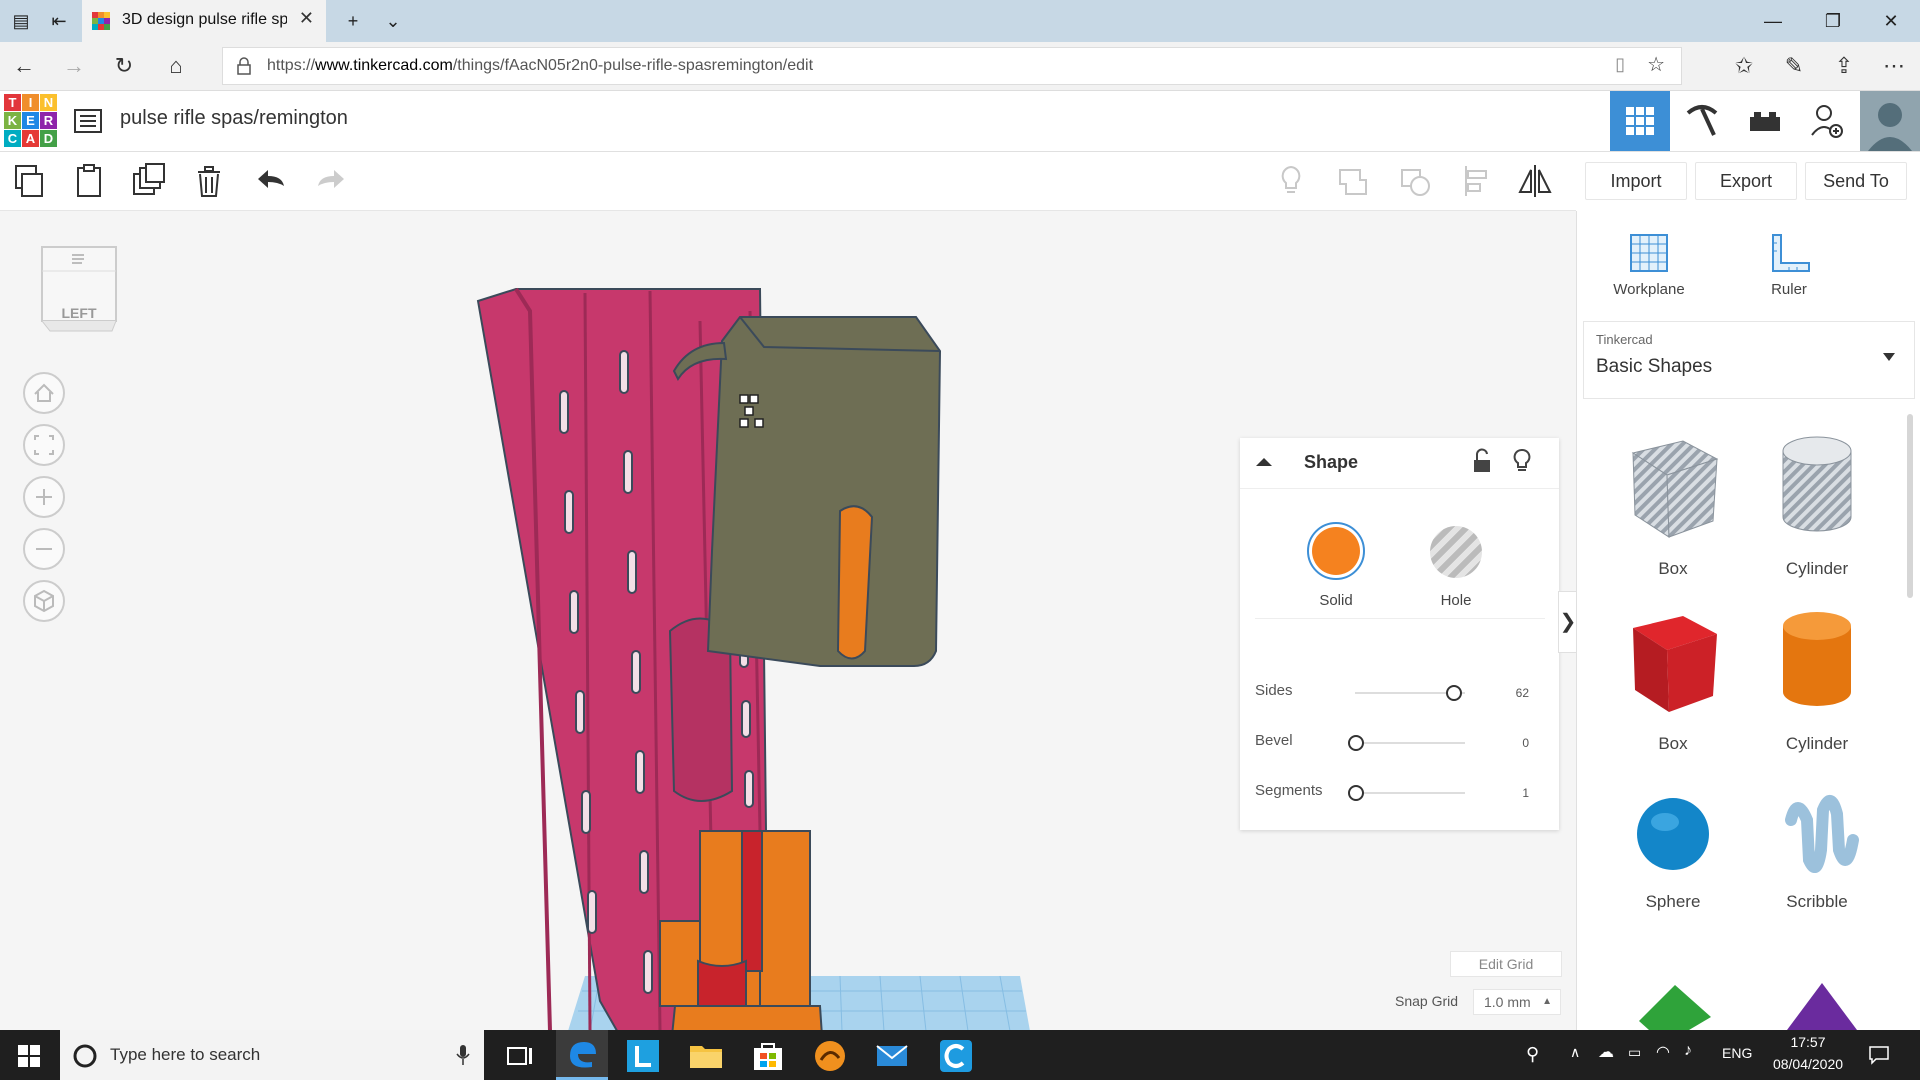  What do you see at coordinates (1620, 64) in the screenshot?
I see `reading-view-icon: ▯` at bounding box center [1620, 64].